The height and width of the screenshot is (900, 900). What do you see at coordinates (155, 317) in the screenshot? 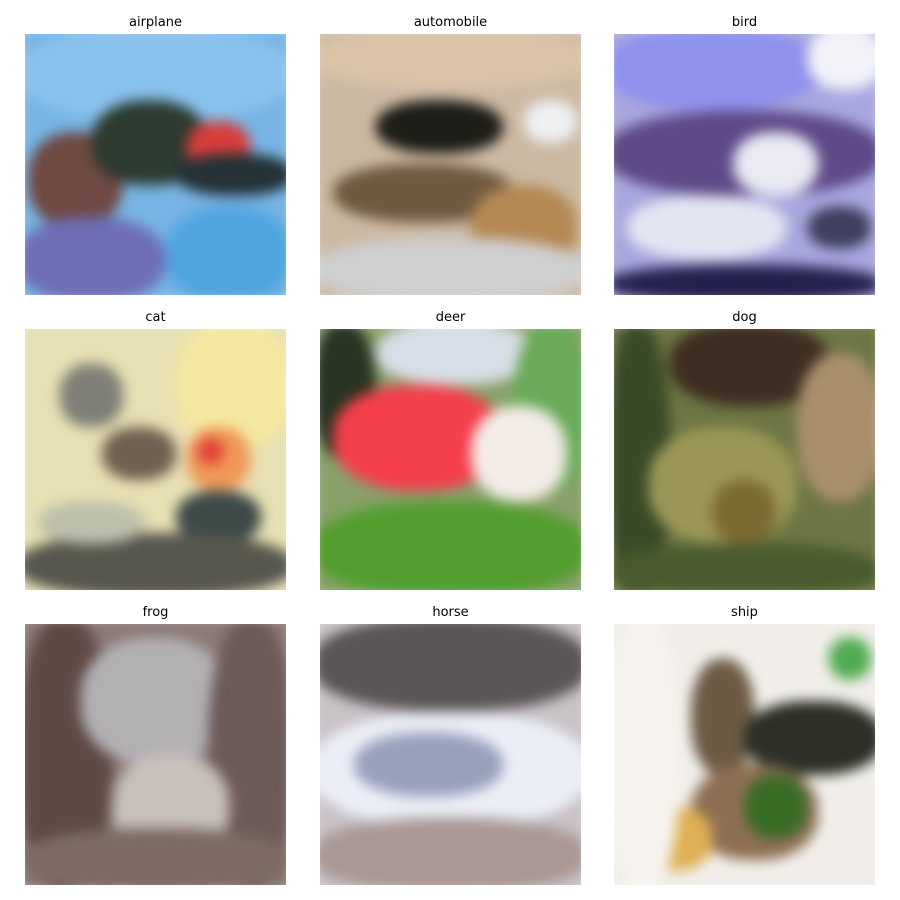
I see `panel-title: cat` at bounding box center [155, 317].